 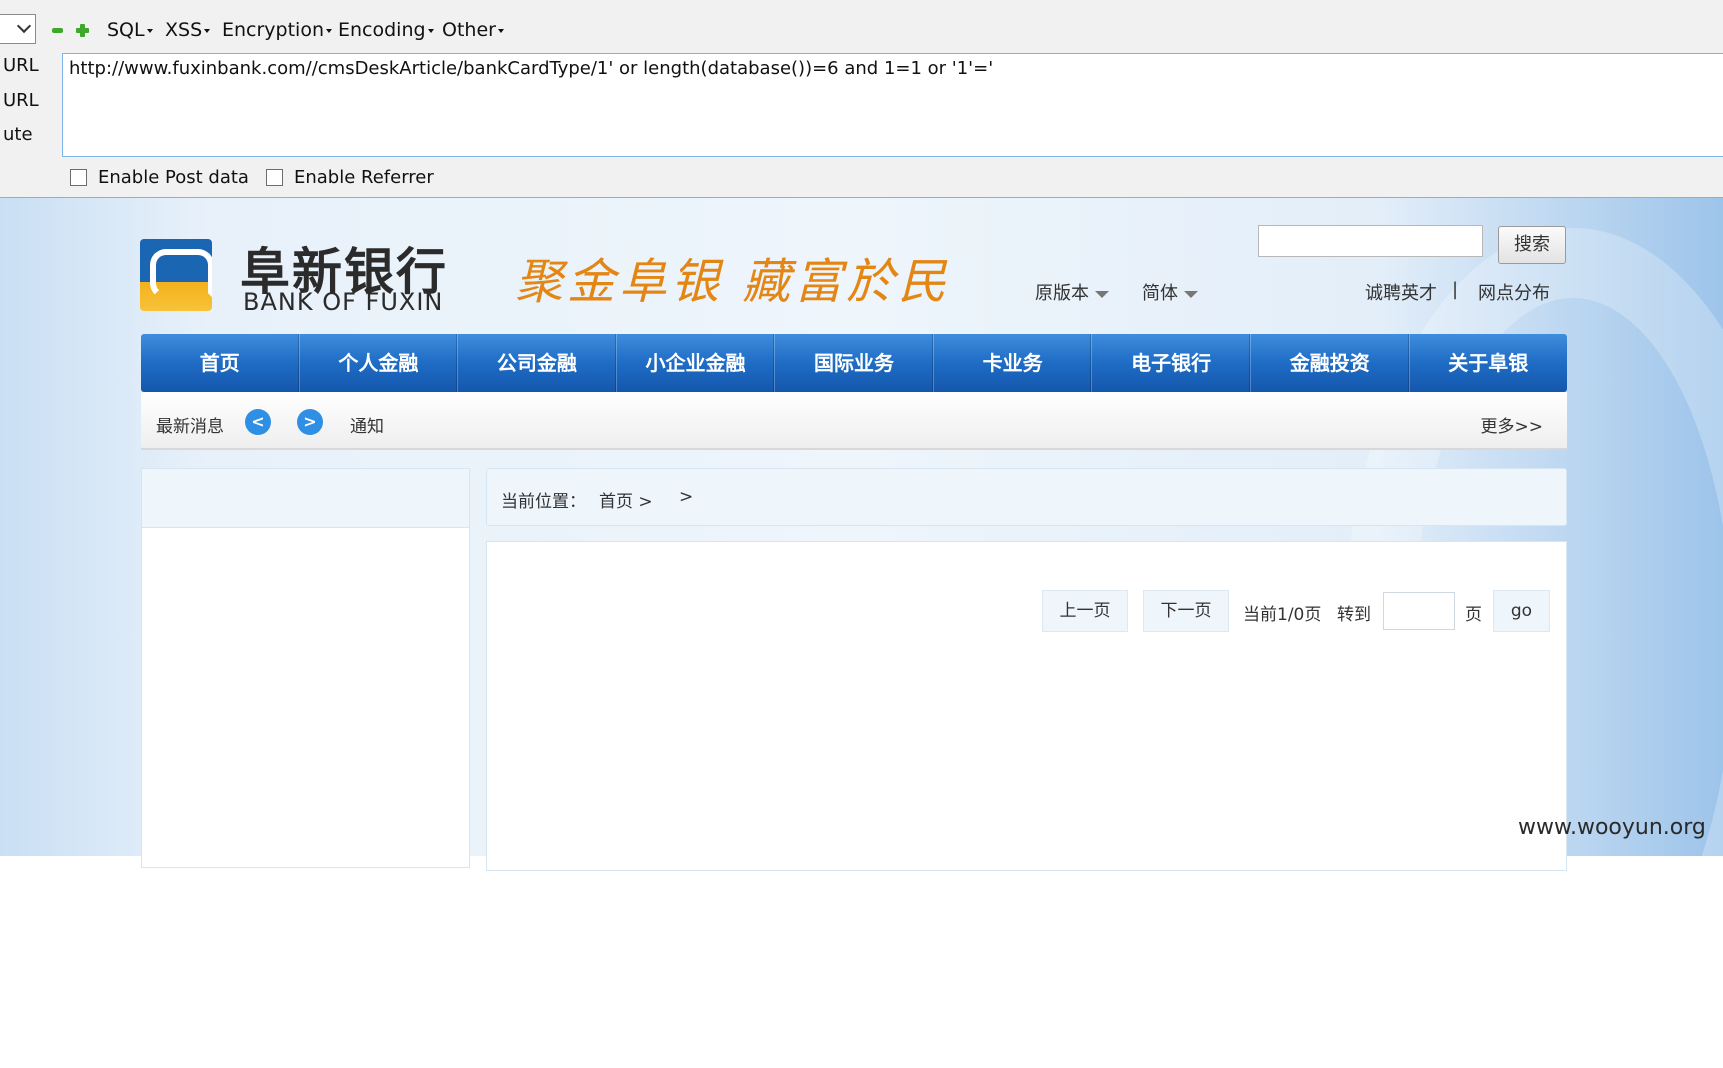 What do you see at coordinates (367, 424) in the screenshot?
I see `news-item-link: 通知` at bounding box center [367, 424].